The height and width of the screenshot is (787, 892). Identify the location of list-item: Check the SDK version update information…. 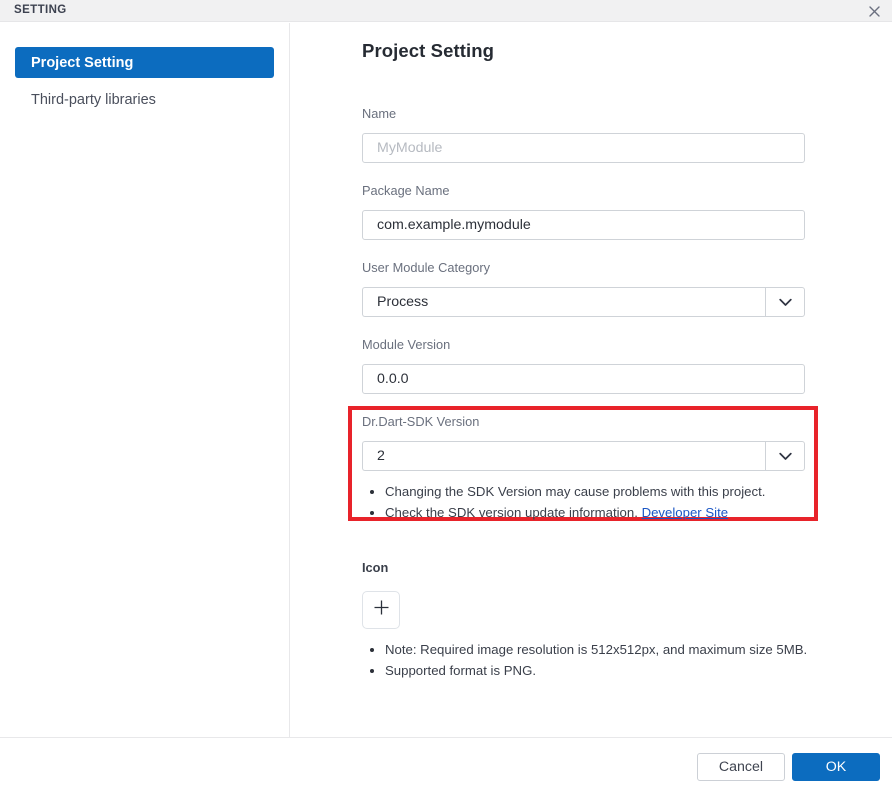
(601, 512).